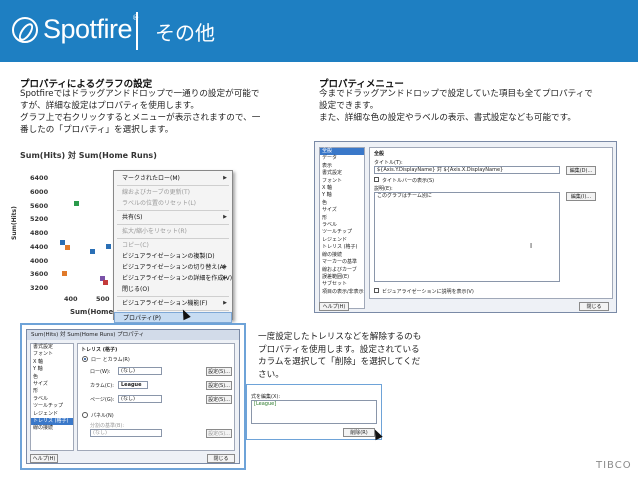 Image resolution: width=638 pixels, height=478 pixels. What do you see at coordinates (531, 246) in the screenshot?
I see `text-cursor-icon: I` at bounding box center [531, 246].